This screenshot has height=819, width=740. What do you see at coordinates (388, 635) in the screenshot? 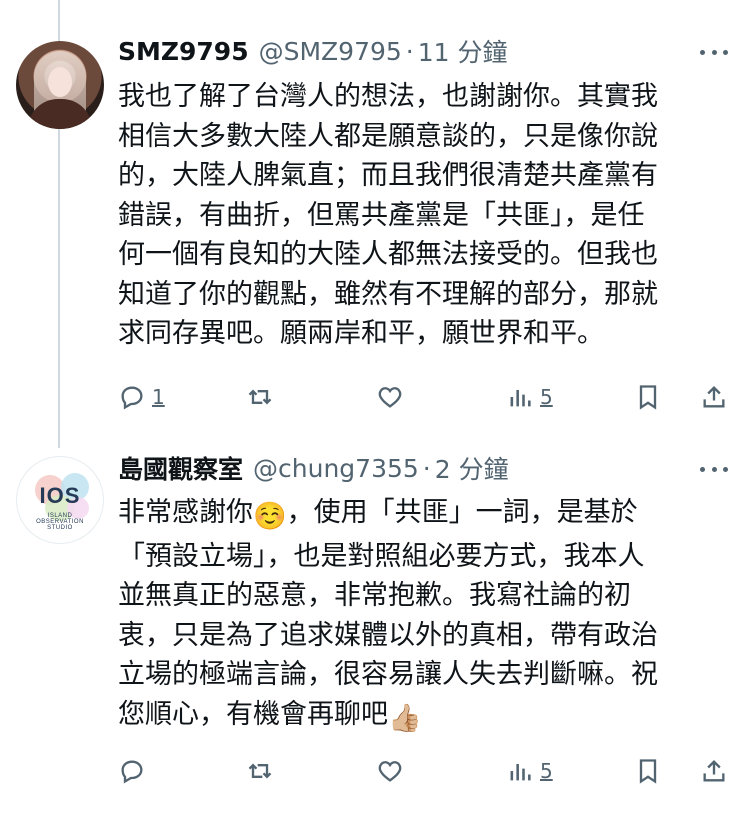
I see `text-line: 衷，只是為了追求媒體以外的真相，帶有政治` at bounding box center [388, 635].